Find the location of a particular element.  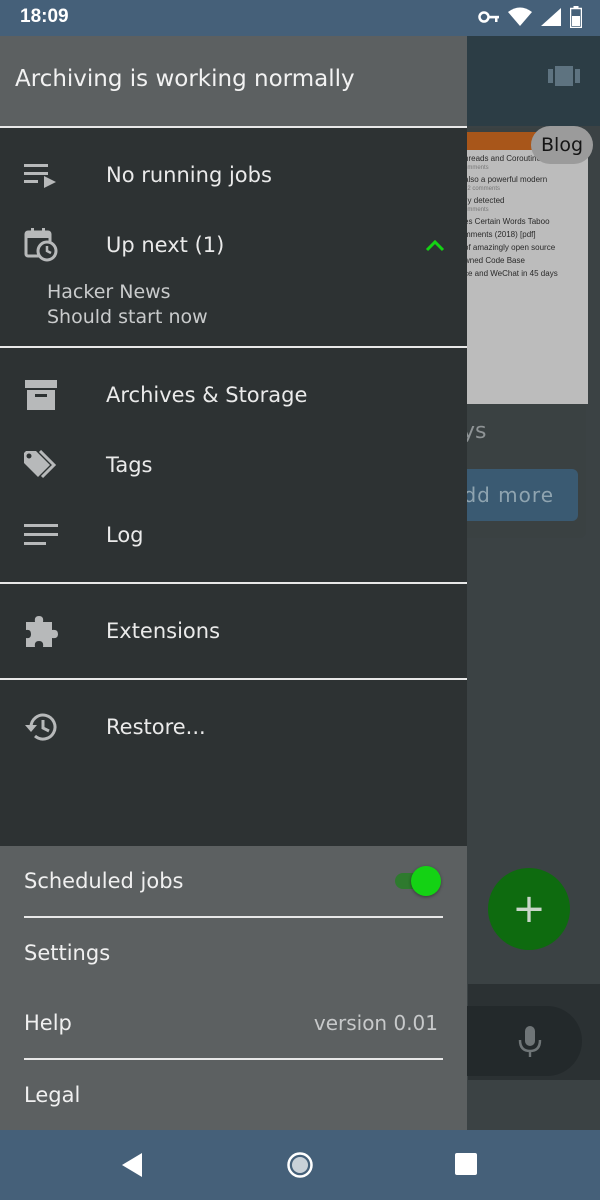

drawer-item-label: Log is located at coordinates (125, 535).